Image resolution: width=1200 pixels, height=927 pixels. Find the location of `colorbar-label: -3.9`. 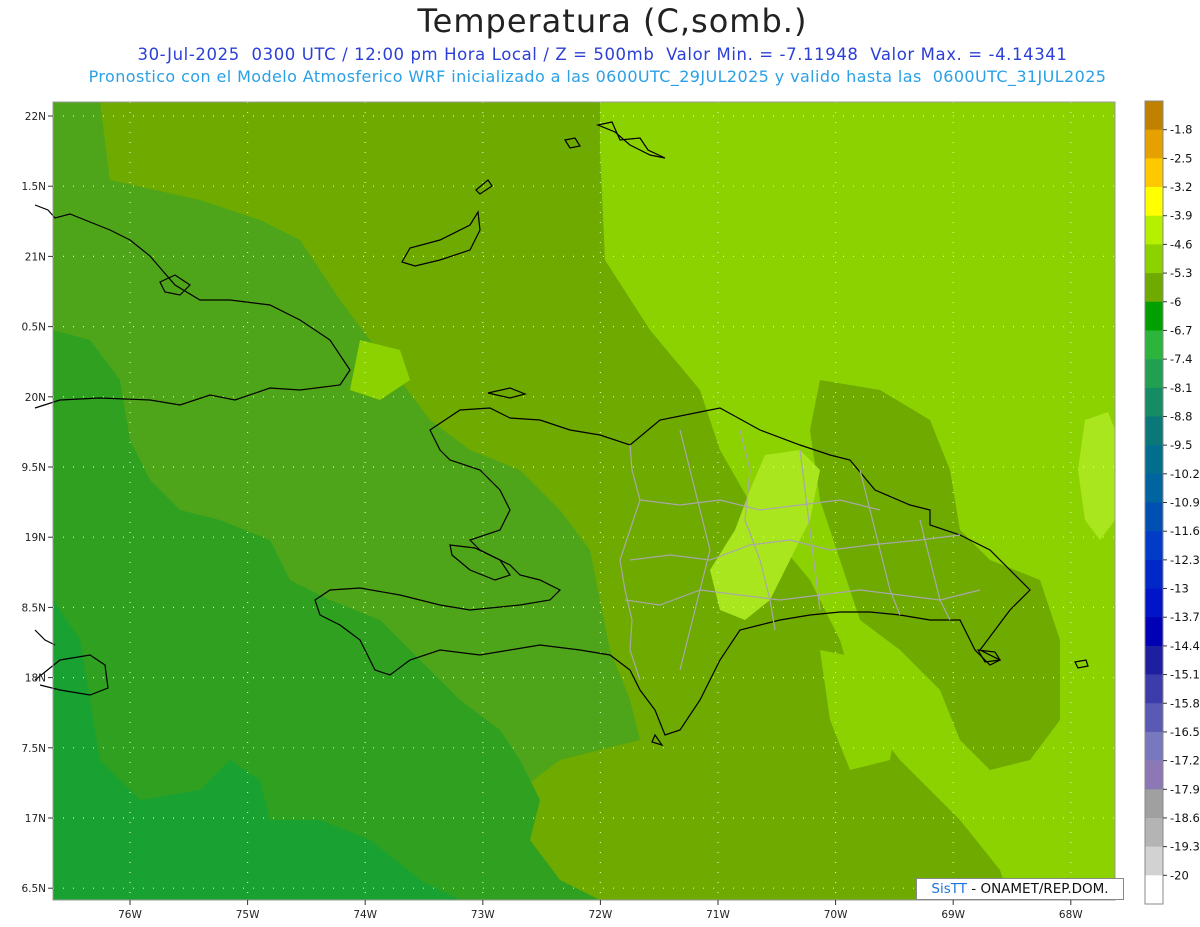

colorbar-label: -3.9 is located at coordinates (1181, 216).